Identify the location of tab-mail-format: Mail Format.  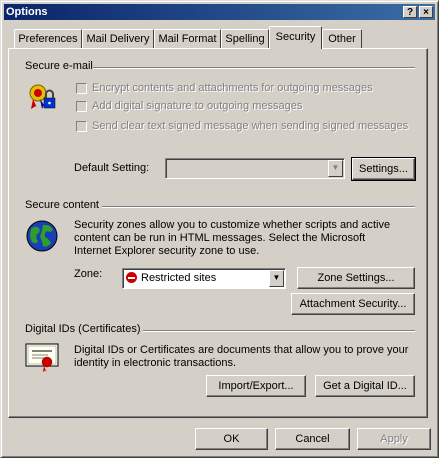
(187, 38).